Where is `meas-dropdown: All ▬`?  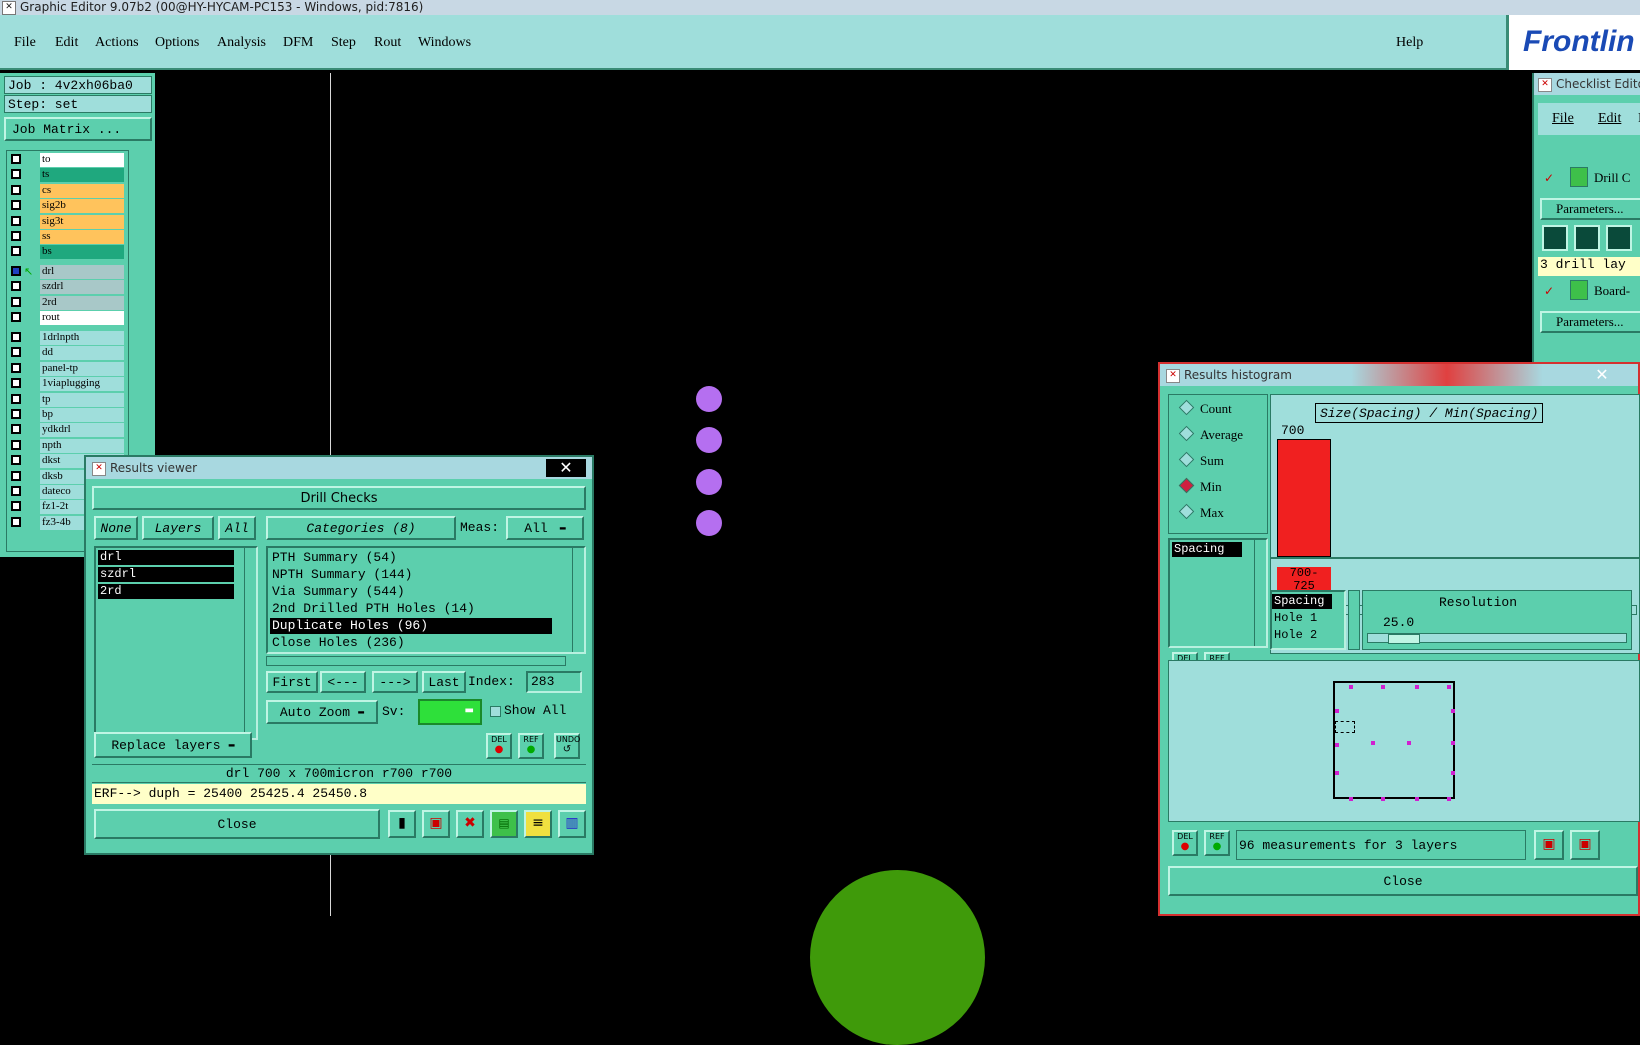 meas-dropdown: All ▬ is located at coordinates (545, 528).